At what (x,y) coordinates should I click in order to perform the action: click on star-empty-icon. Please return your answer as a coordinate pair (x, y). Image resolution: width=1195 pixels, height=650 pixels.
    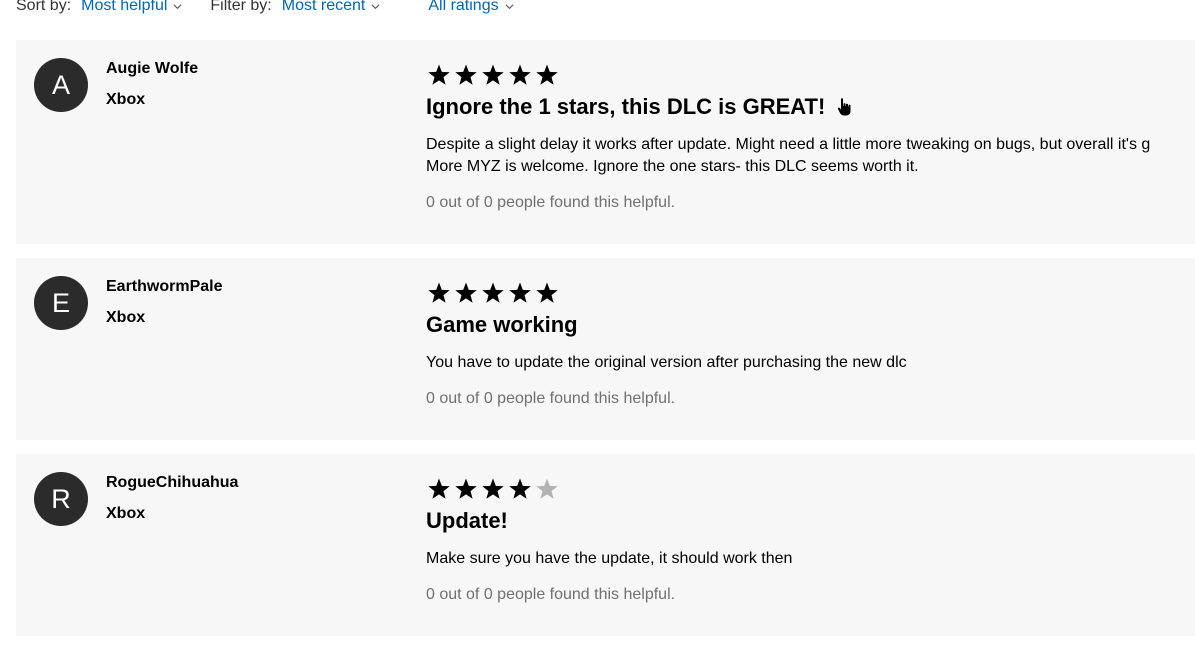
    Looking at the image, I should click on (547, 489).